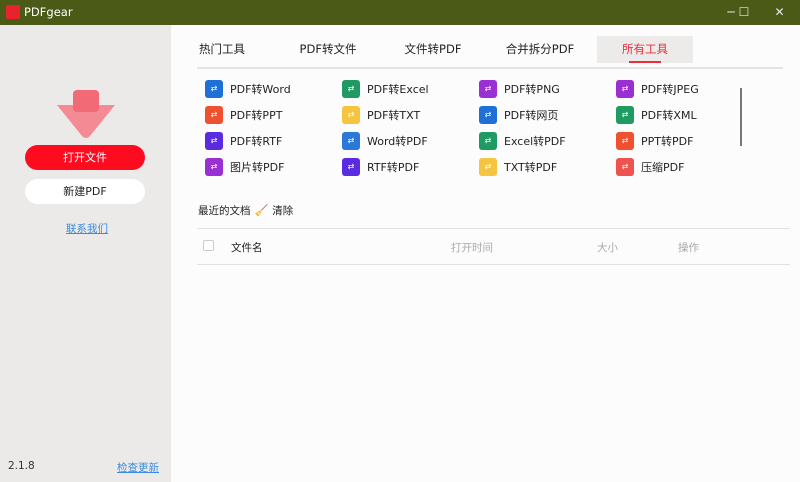 The height and width of the screenshot is (482, 800). Describe the element at coordinates (535, 141) in the screenshot. I see `tool-label: Excel转PDF` at that location.